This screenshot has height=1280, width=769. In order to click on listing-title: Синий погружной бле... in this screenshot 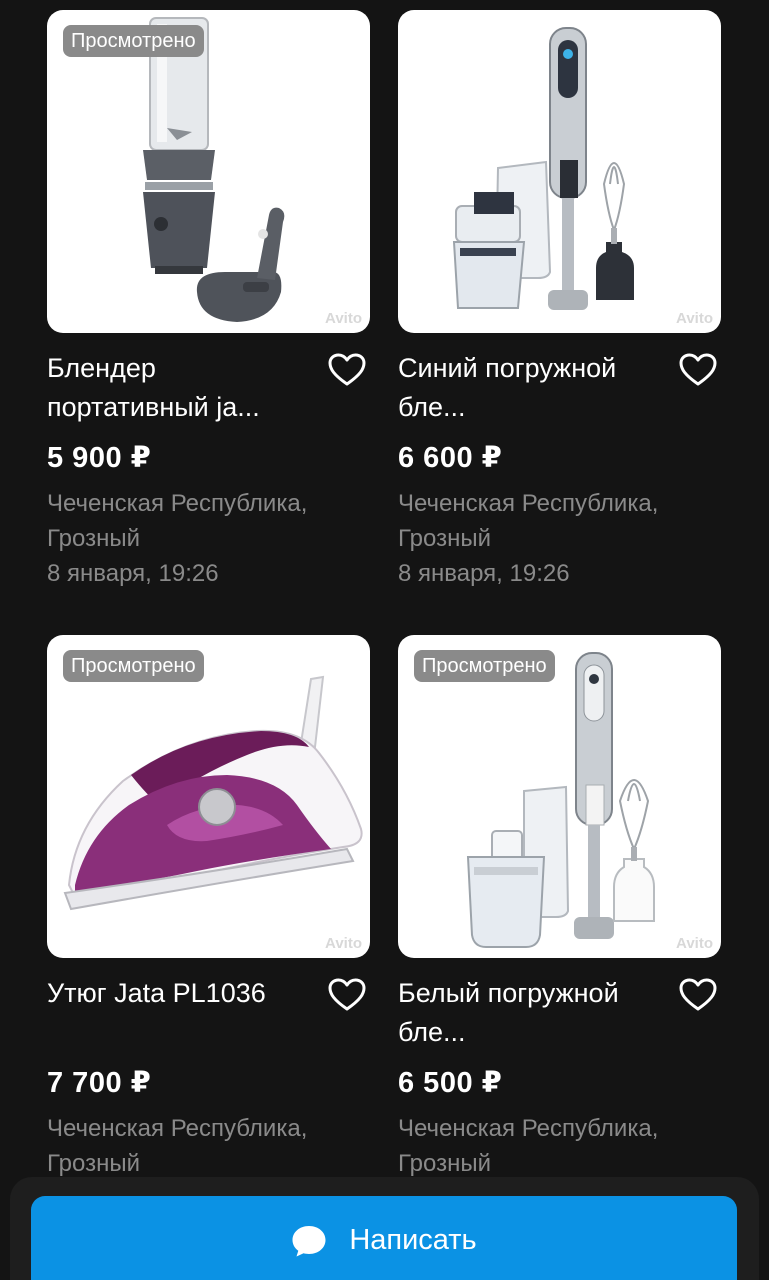, I will do `click(533, 389)`.